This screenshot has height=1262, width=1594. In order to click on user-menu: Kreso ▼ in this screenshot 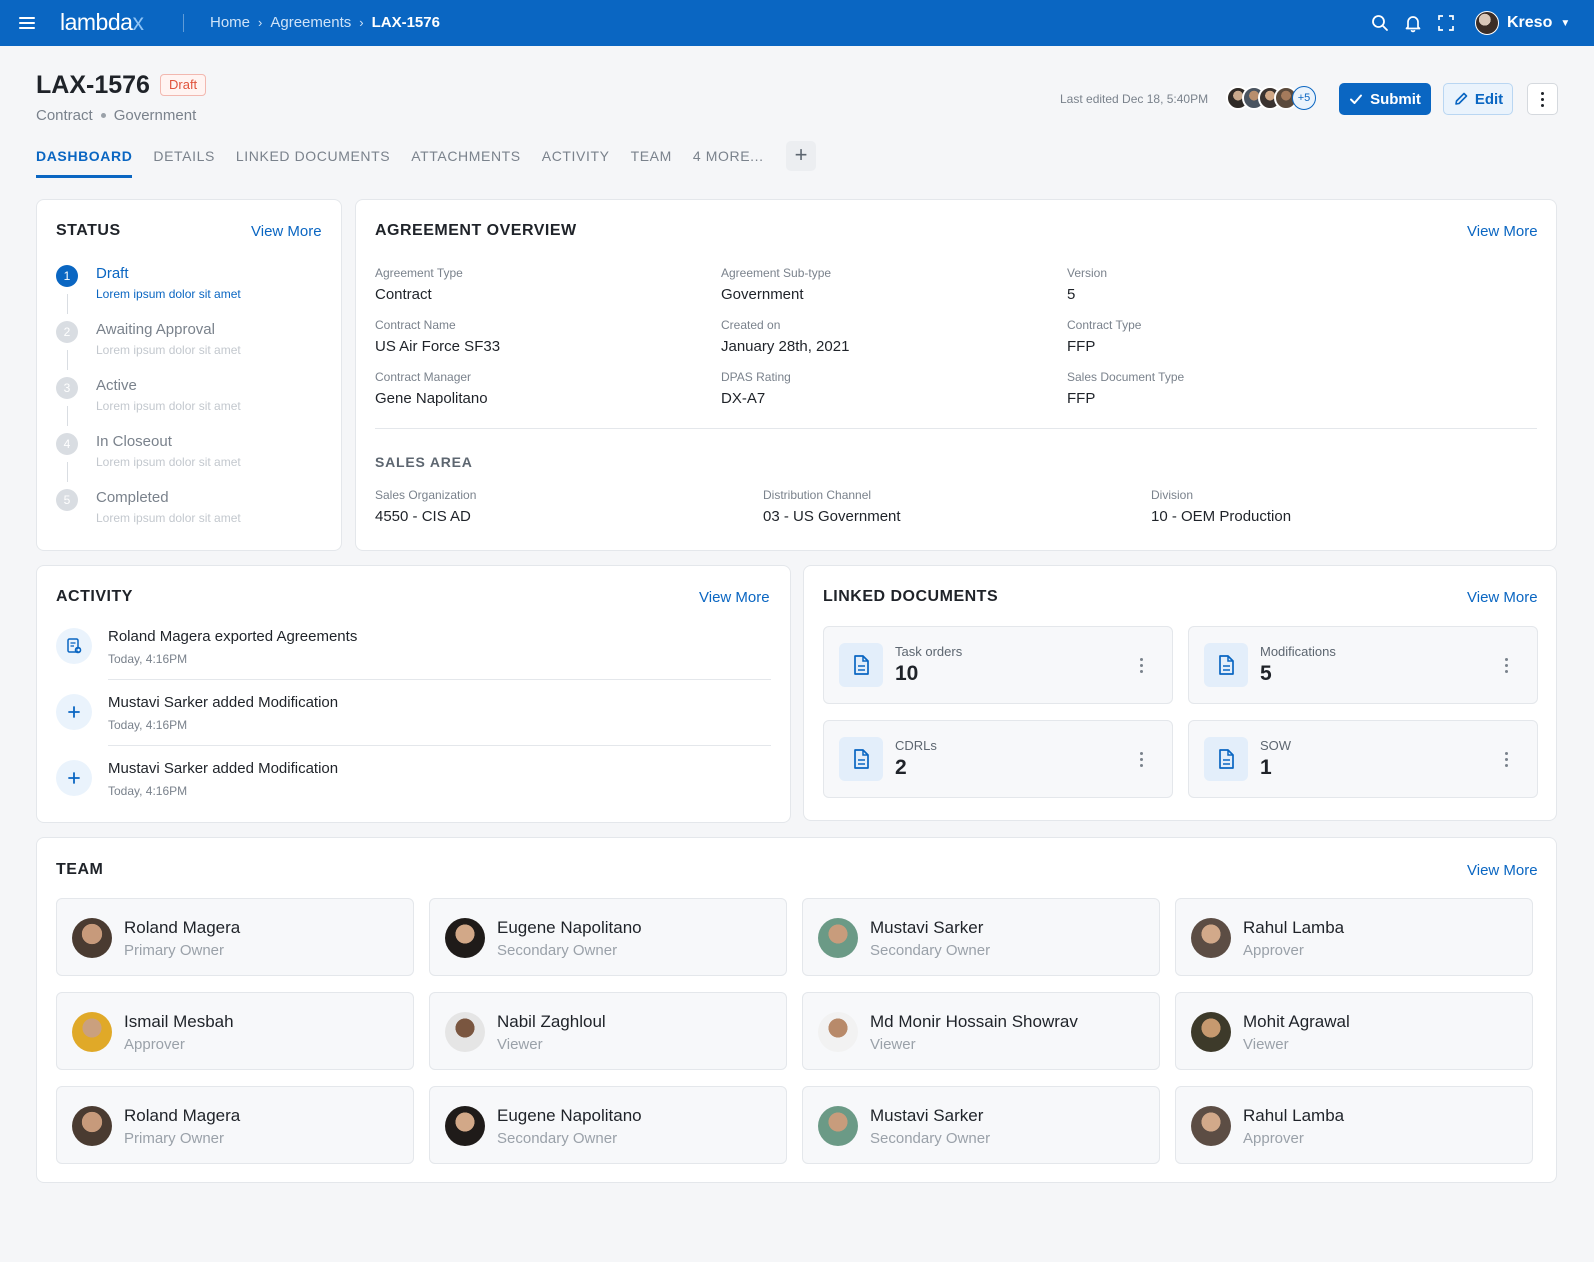, I will do `click(1522, 23)`.